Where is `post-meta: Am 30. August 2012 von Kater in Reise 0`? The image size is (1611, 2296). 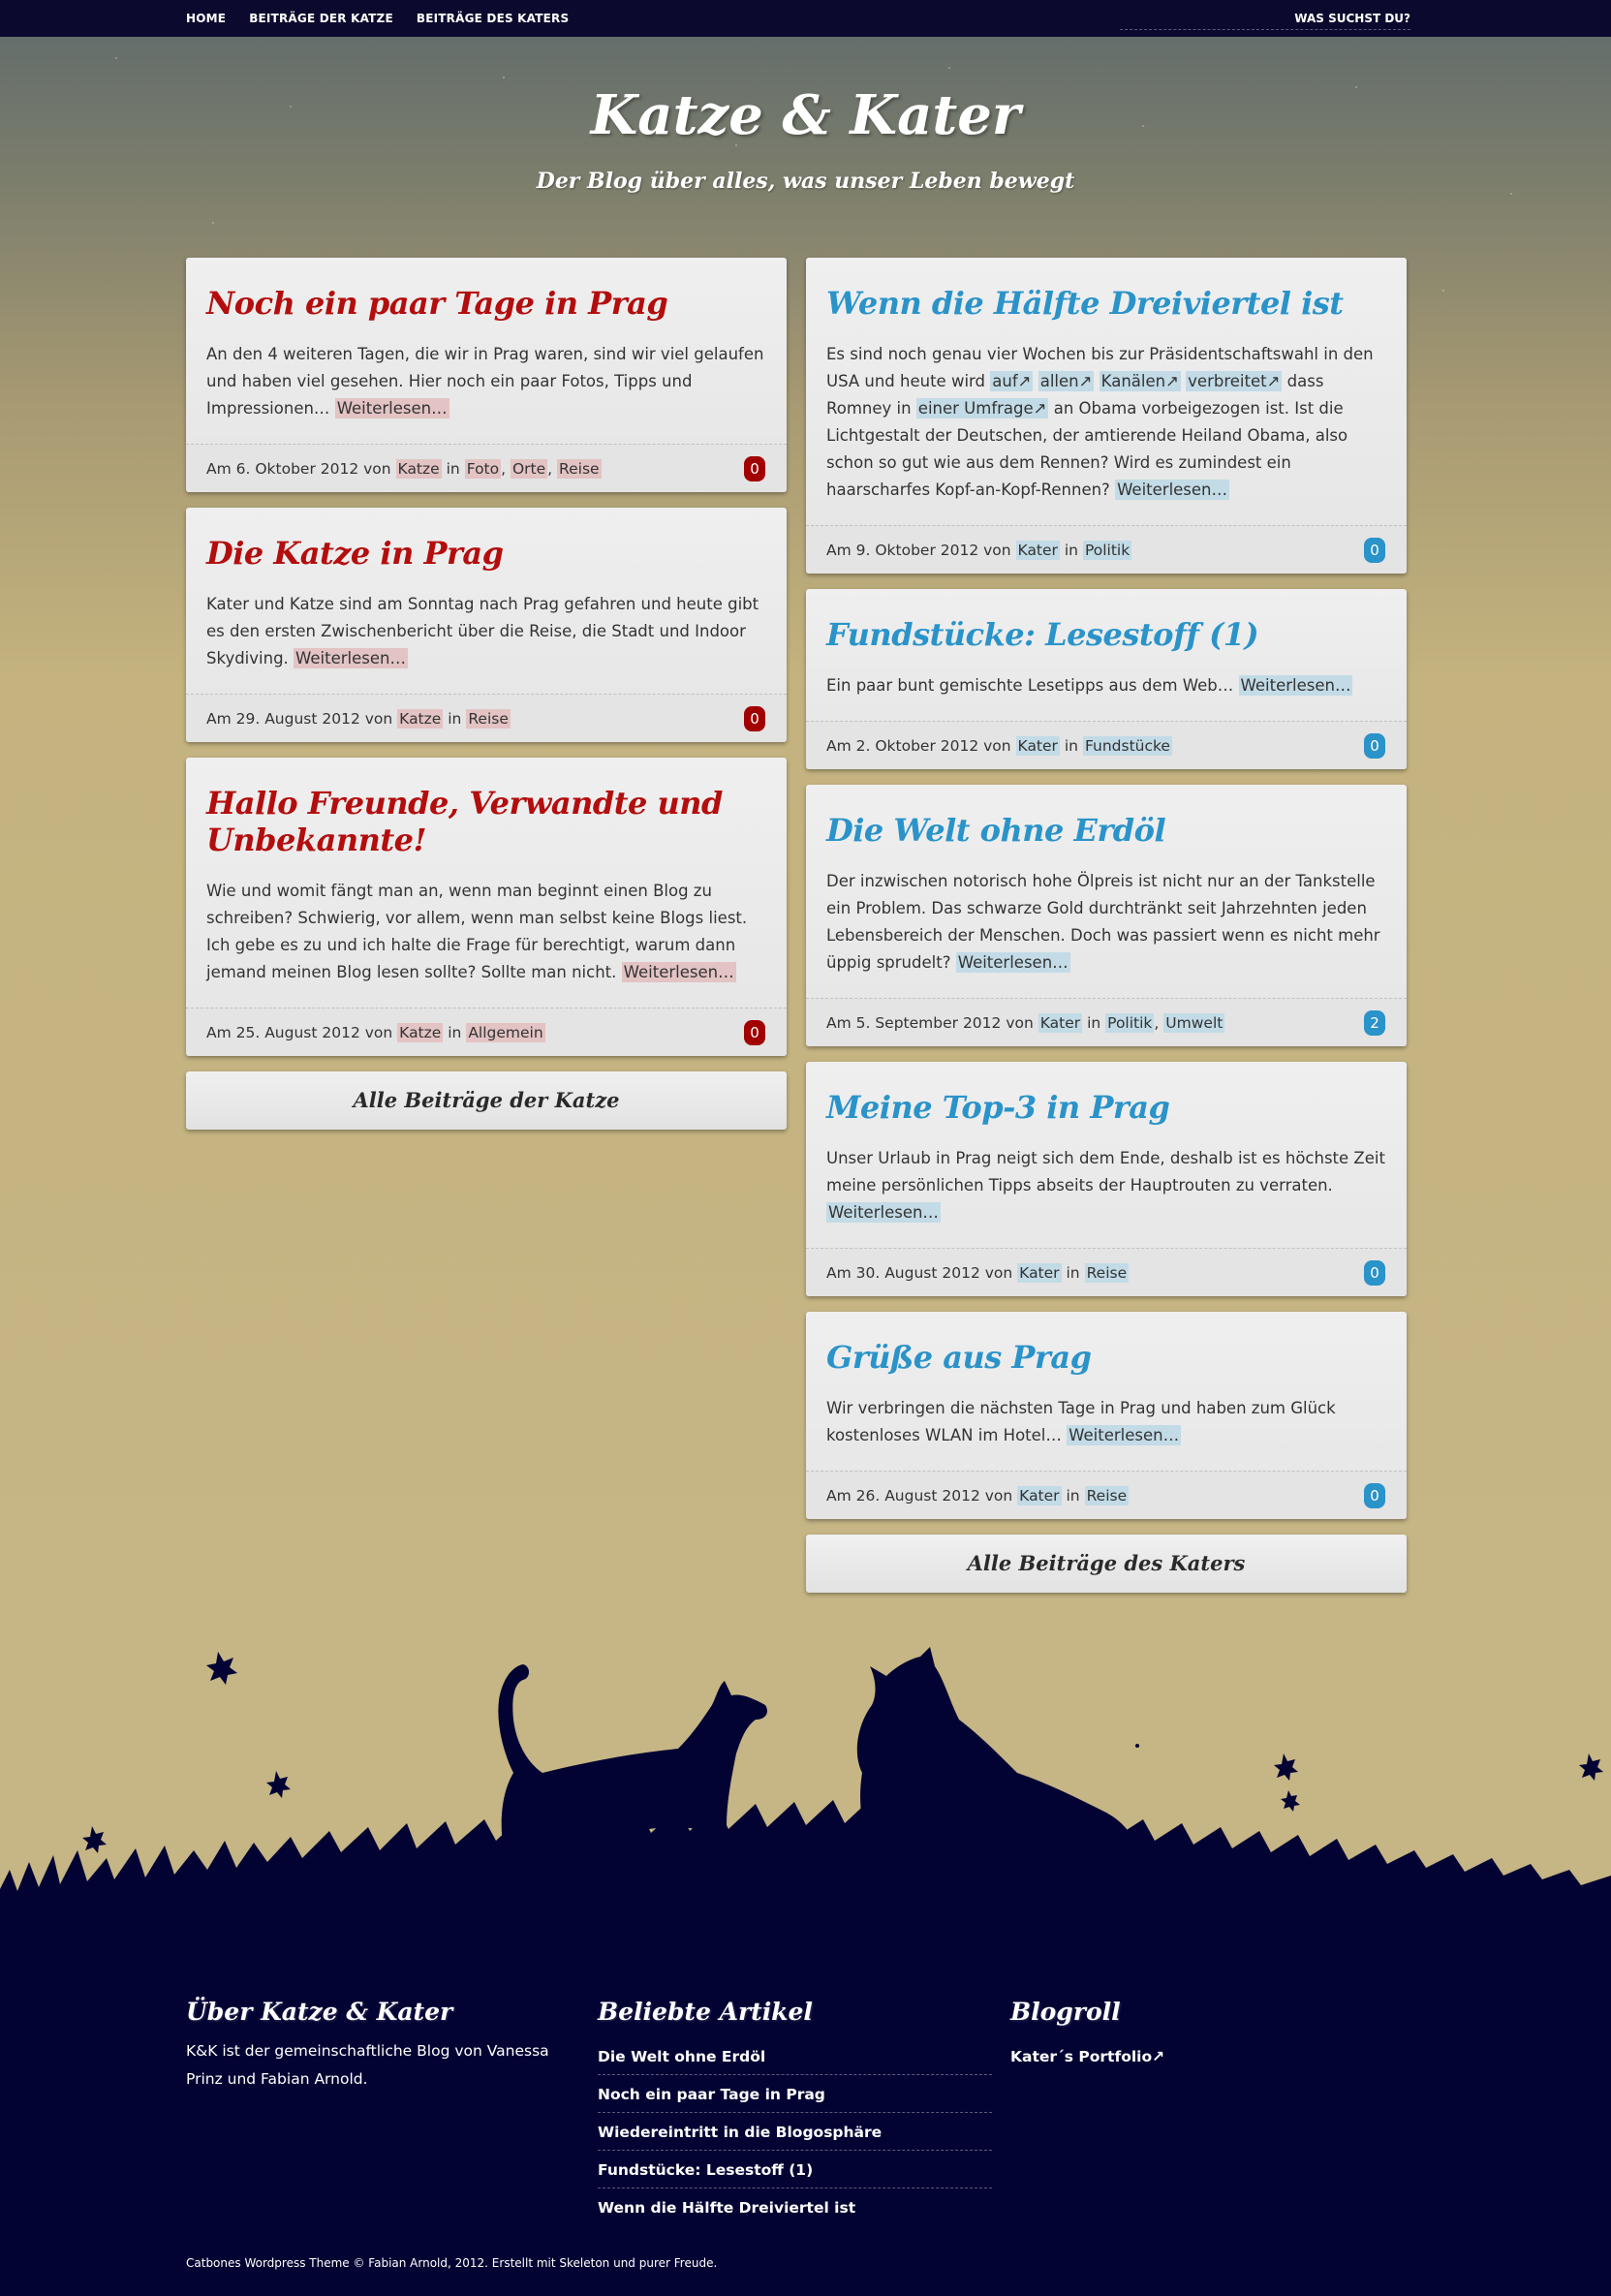
post-meta: Am 30. August 2012 von Kater in Reise 0 is located at coordinates (1106, 1272).